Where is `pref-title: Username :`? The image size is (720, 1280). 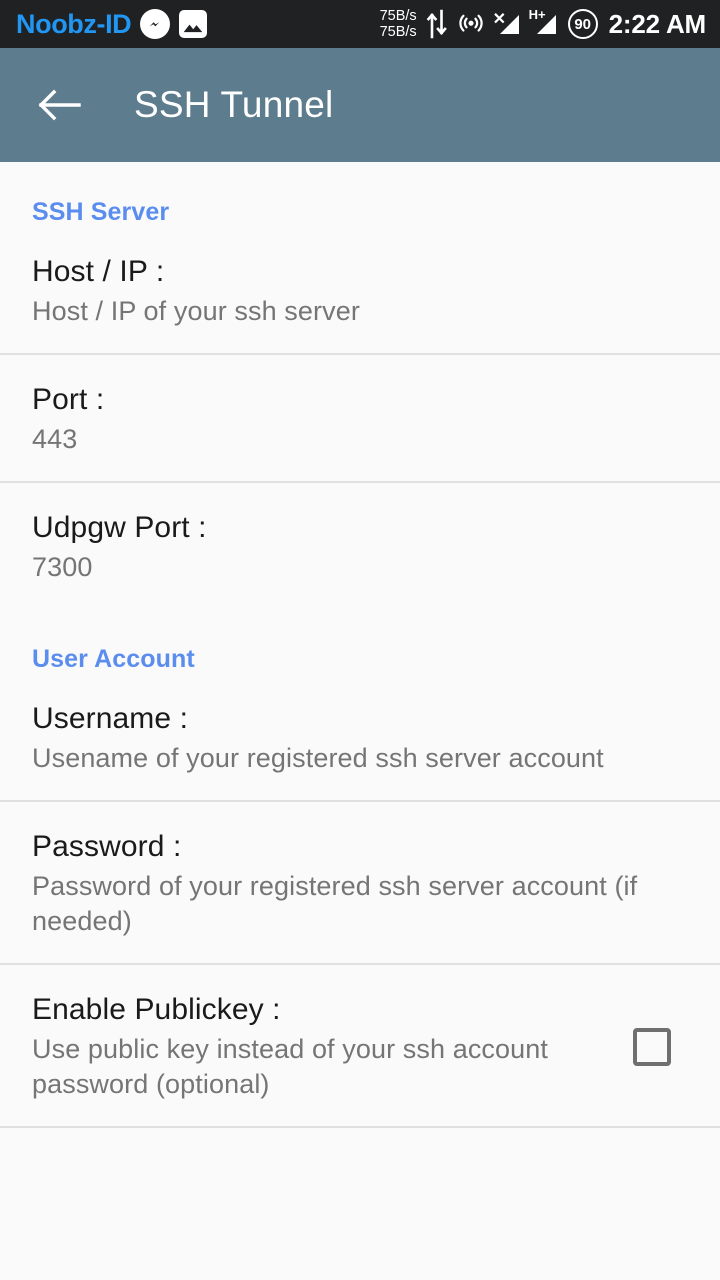 pref-title: Username : is located at coordinates (110, 718).